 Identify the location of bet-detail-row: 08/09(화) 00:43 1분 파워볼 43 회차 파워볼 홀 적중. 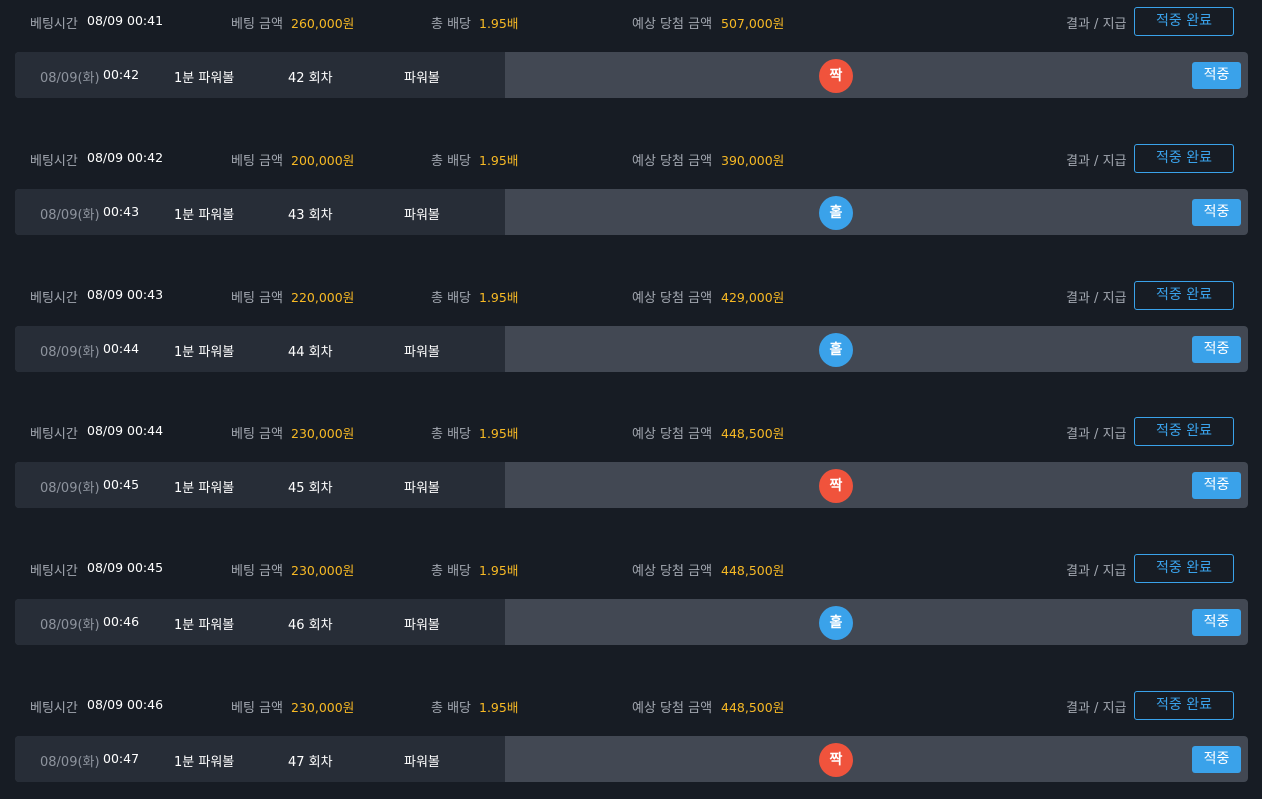
(631, 212).